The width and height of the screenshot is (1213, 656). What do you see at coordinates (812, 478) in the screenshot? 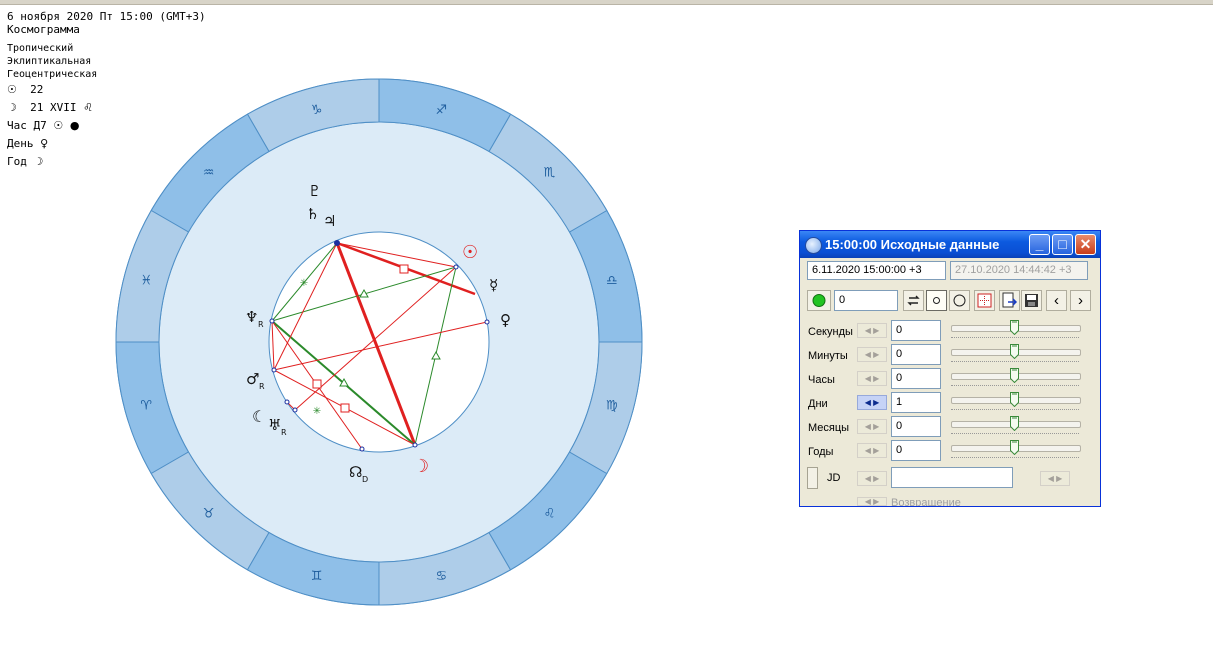
I see `jd-checkbox` at bounding box center [812, 478].